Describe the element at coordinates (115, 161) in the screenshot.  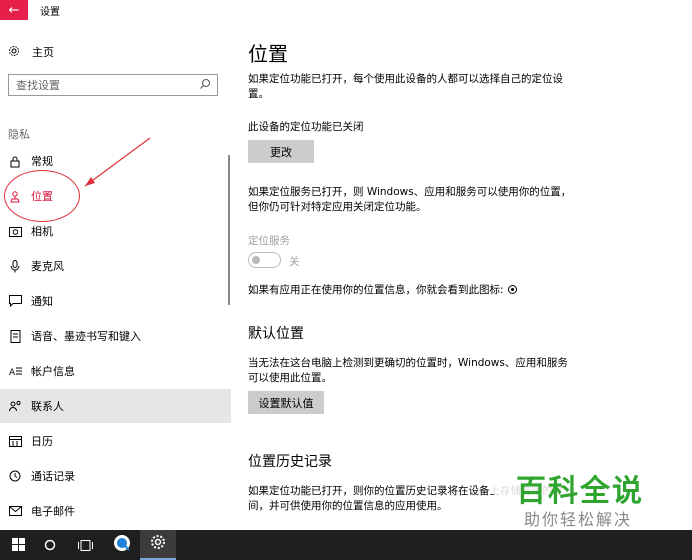
I see `sidebar-item-general: 常规` at that location.